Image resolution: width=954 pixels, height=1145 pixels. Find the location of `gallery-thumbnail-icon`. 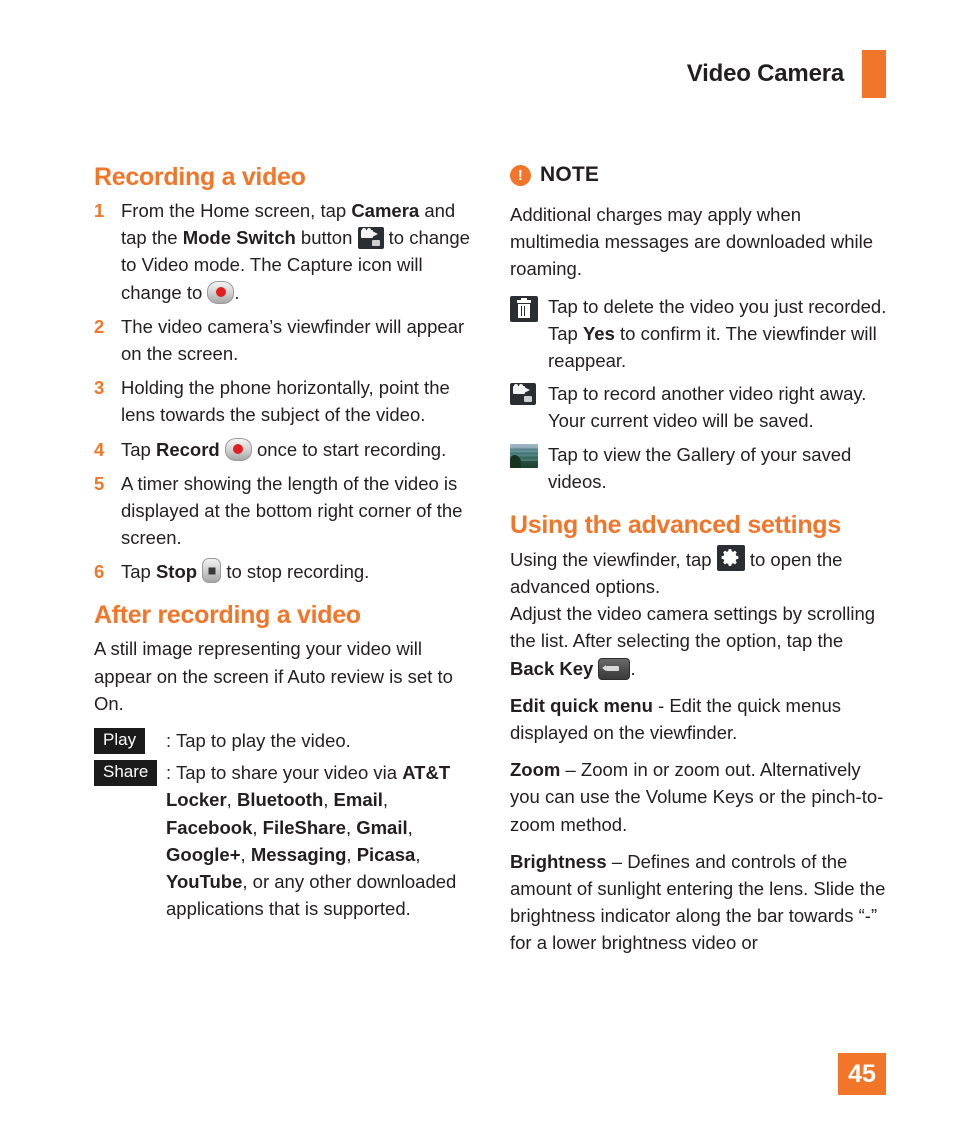

gallery-thumbnail-icon is located at coordinates (524, 455).